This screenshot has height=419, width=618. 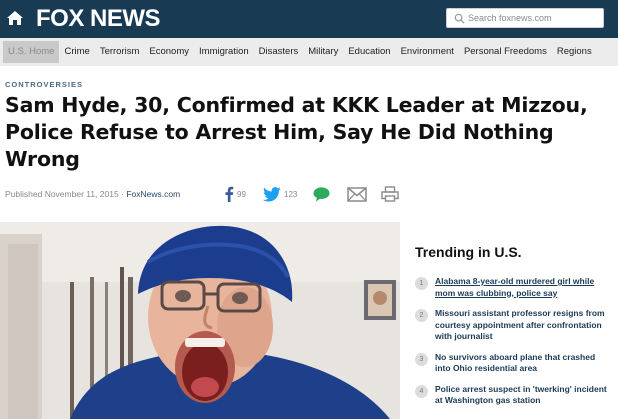 I want to click on nav-item-u-s-home: U.S. Home, so click(x=31, y=52).